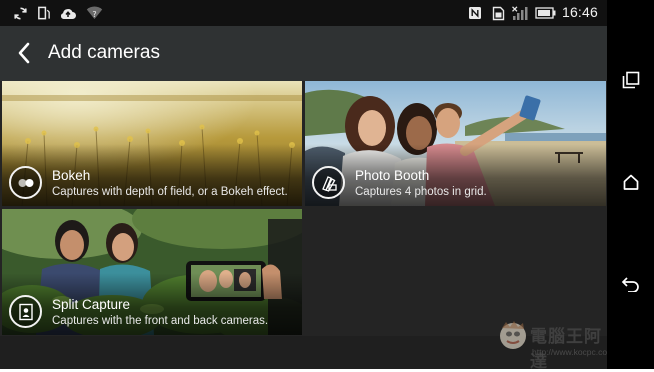 The image size is (654, 372). Describe the element at coordinates (579, 12) in the screenshot. I see `status-clock: 16:46` at that location.